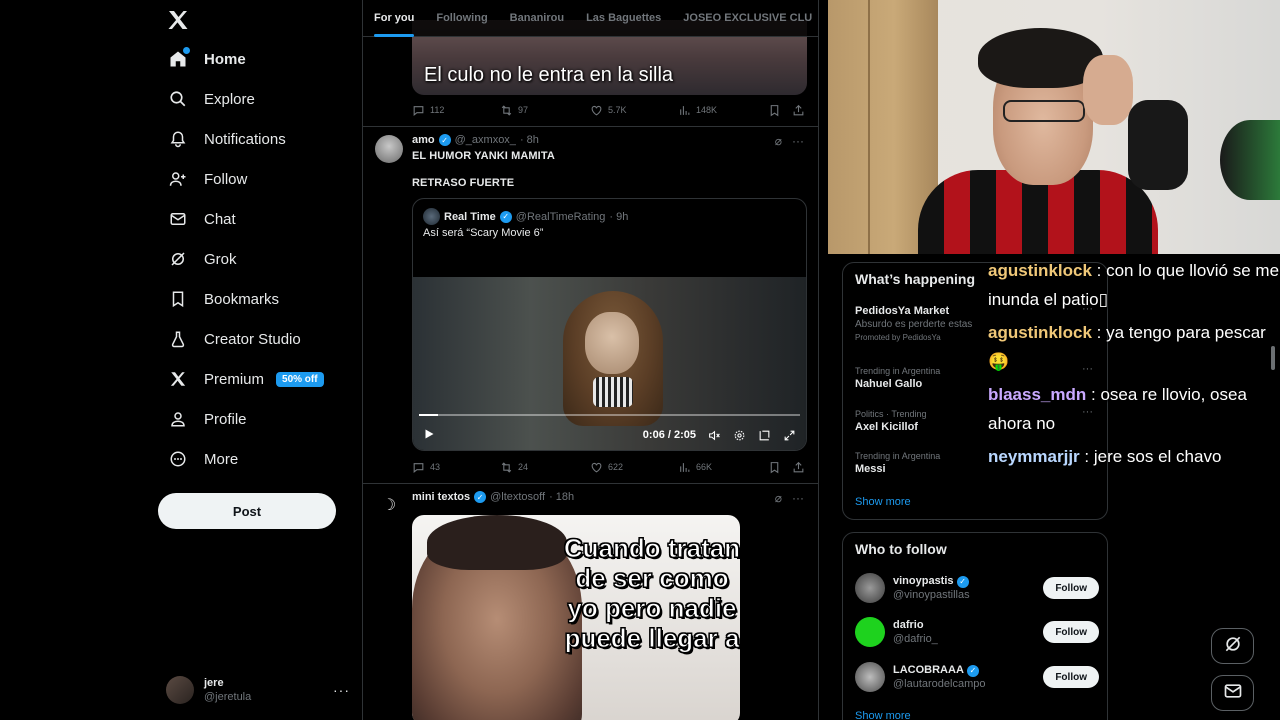 This screenshot has width=1280, height=720. What do you see at coordinates (483, 233) in the screenshot?
I see `quote-text: Así será “Scary Movie 6”` at bounding box center [483, 233].